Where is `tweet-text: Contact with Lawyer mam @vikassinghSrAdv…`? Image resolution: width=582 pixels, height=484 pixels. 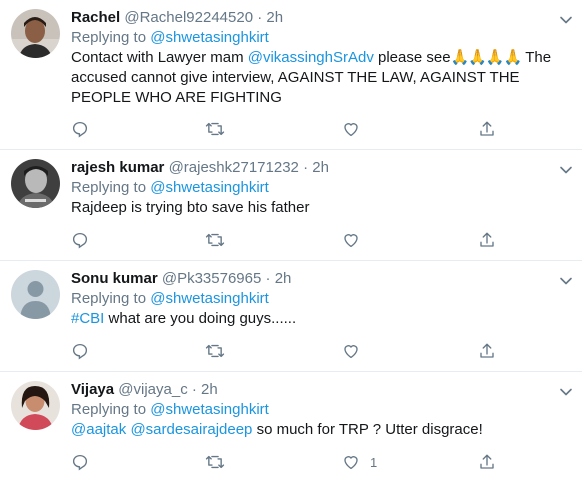
tweet-text: Contact with Lawyer mam @vikassinghSrAdv… is located at coordinates (311, 78).